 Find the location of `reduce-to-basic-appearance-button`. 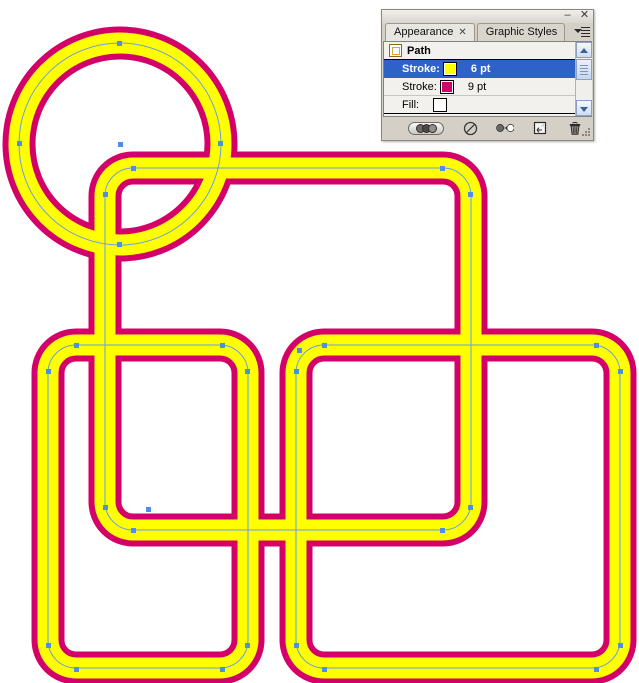

reduce-to-basic-appearance-button is located at coordinates (505, 128).